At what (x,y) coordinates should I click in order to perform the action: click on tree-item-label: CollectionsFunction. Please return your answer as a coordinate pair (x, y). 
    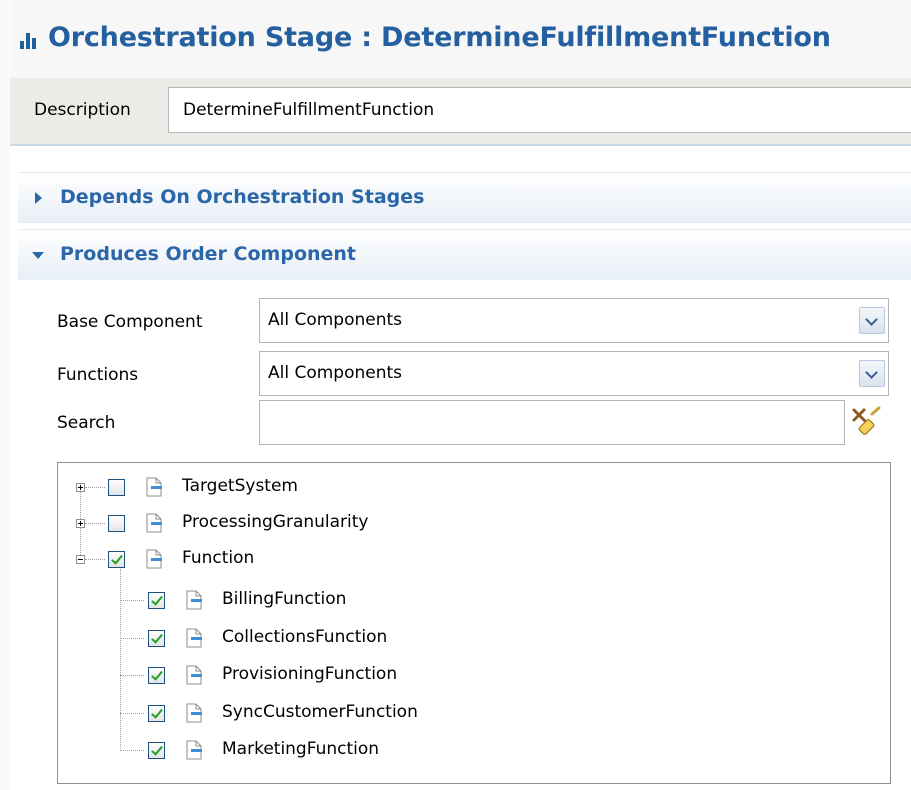
    Looking at the image, I should click on (305, 637).